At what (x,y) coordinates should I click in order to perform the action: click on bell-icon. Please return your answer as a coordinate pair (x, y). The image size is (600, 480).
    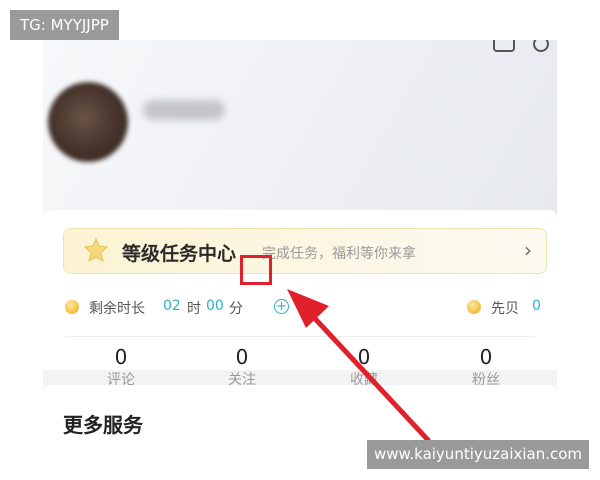
    Looking at the image, I should click on (504, 46).